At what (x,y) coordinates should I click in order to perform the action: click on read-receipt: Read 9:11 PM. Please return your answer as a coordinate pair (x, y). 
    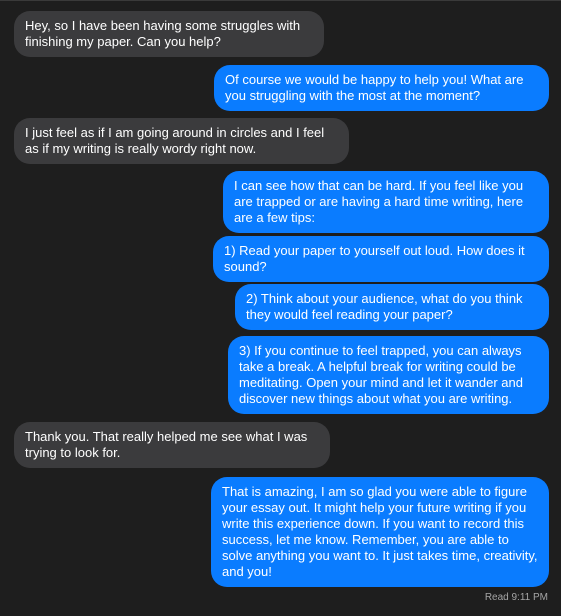
    Looking at the image, I should click on (516, 597).